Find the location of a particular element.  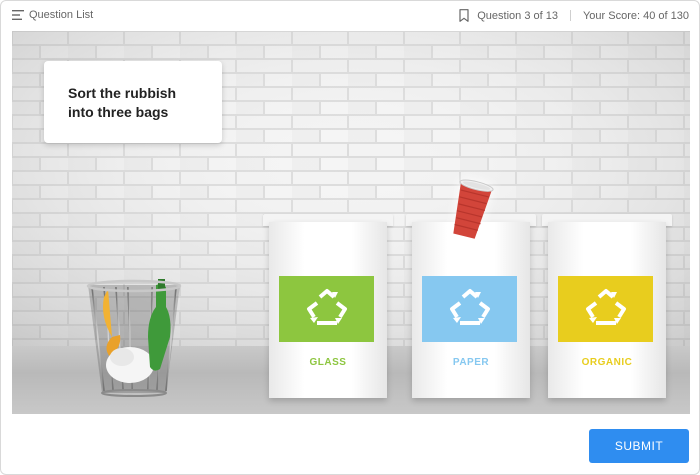

header-divider is located at coordinates (570, 15).